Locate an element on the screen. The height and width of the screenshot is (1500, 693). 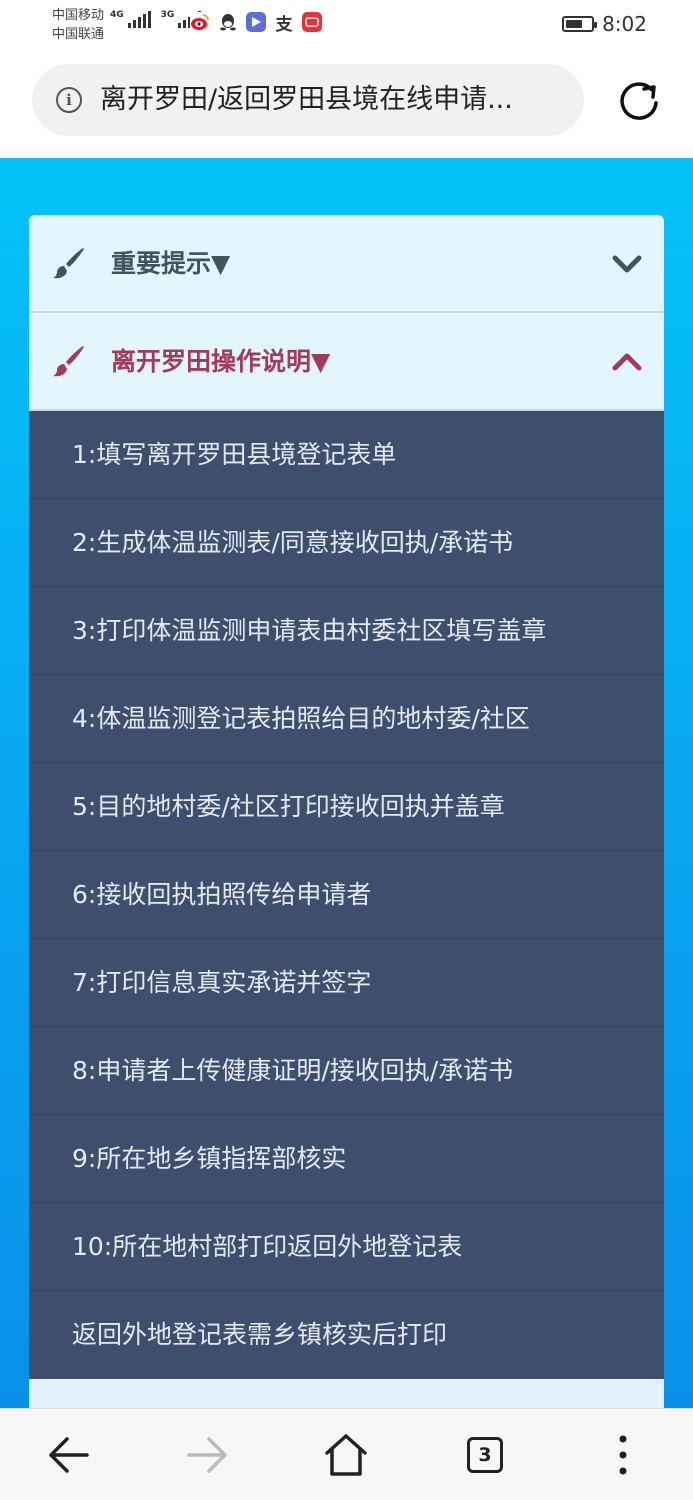
forward-arrow-icon is located at coordinates (207, 1455).